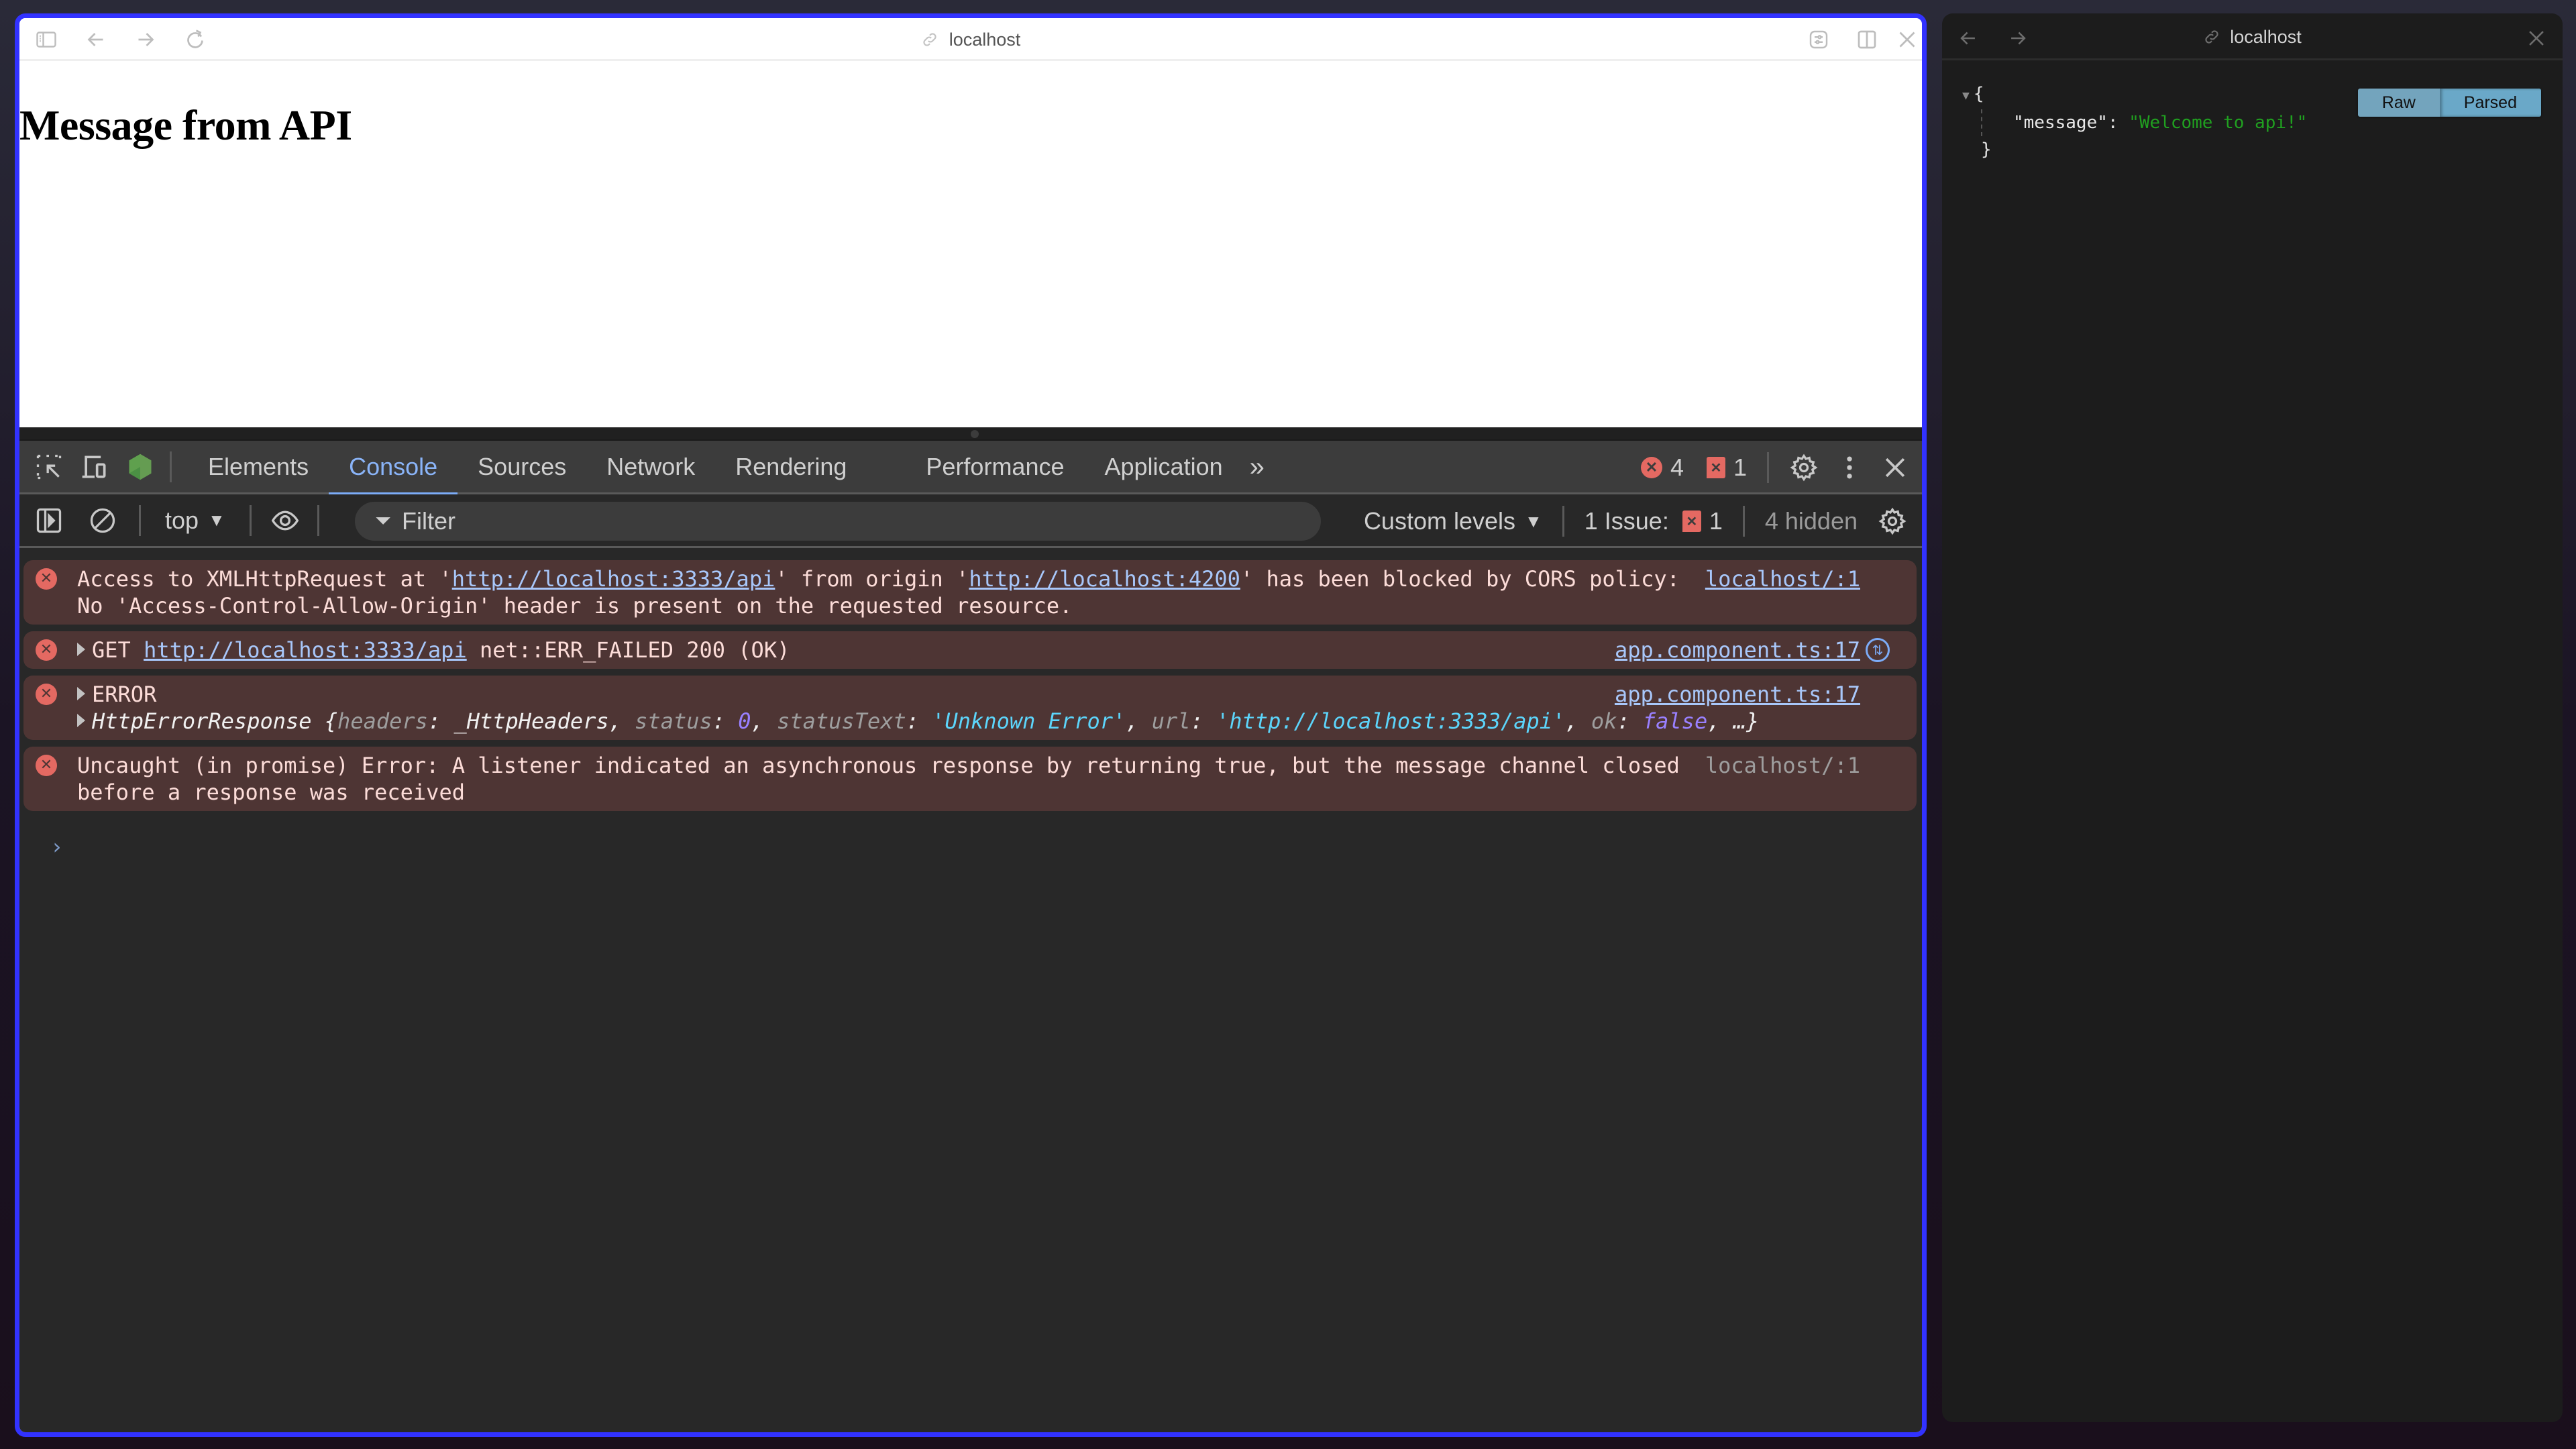 This screenshot has width=2576, height=1449. I want to click on message-text: ' from origin ', so click(872, 579).